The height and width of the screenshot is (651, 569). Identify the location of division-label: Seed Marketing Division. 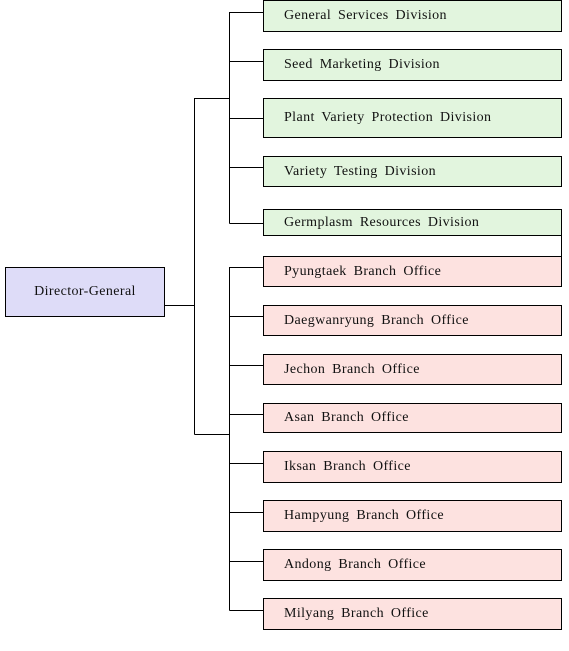
(362, 64).